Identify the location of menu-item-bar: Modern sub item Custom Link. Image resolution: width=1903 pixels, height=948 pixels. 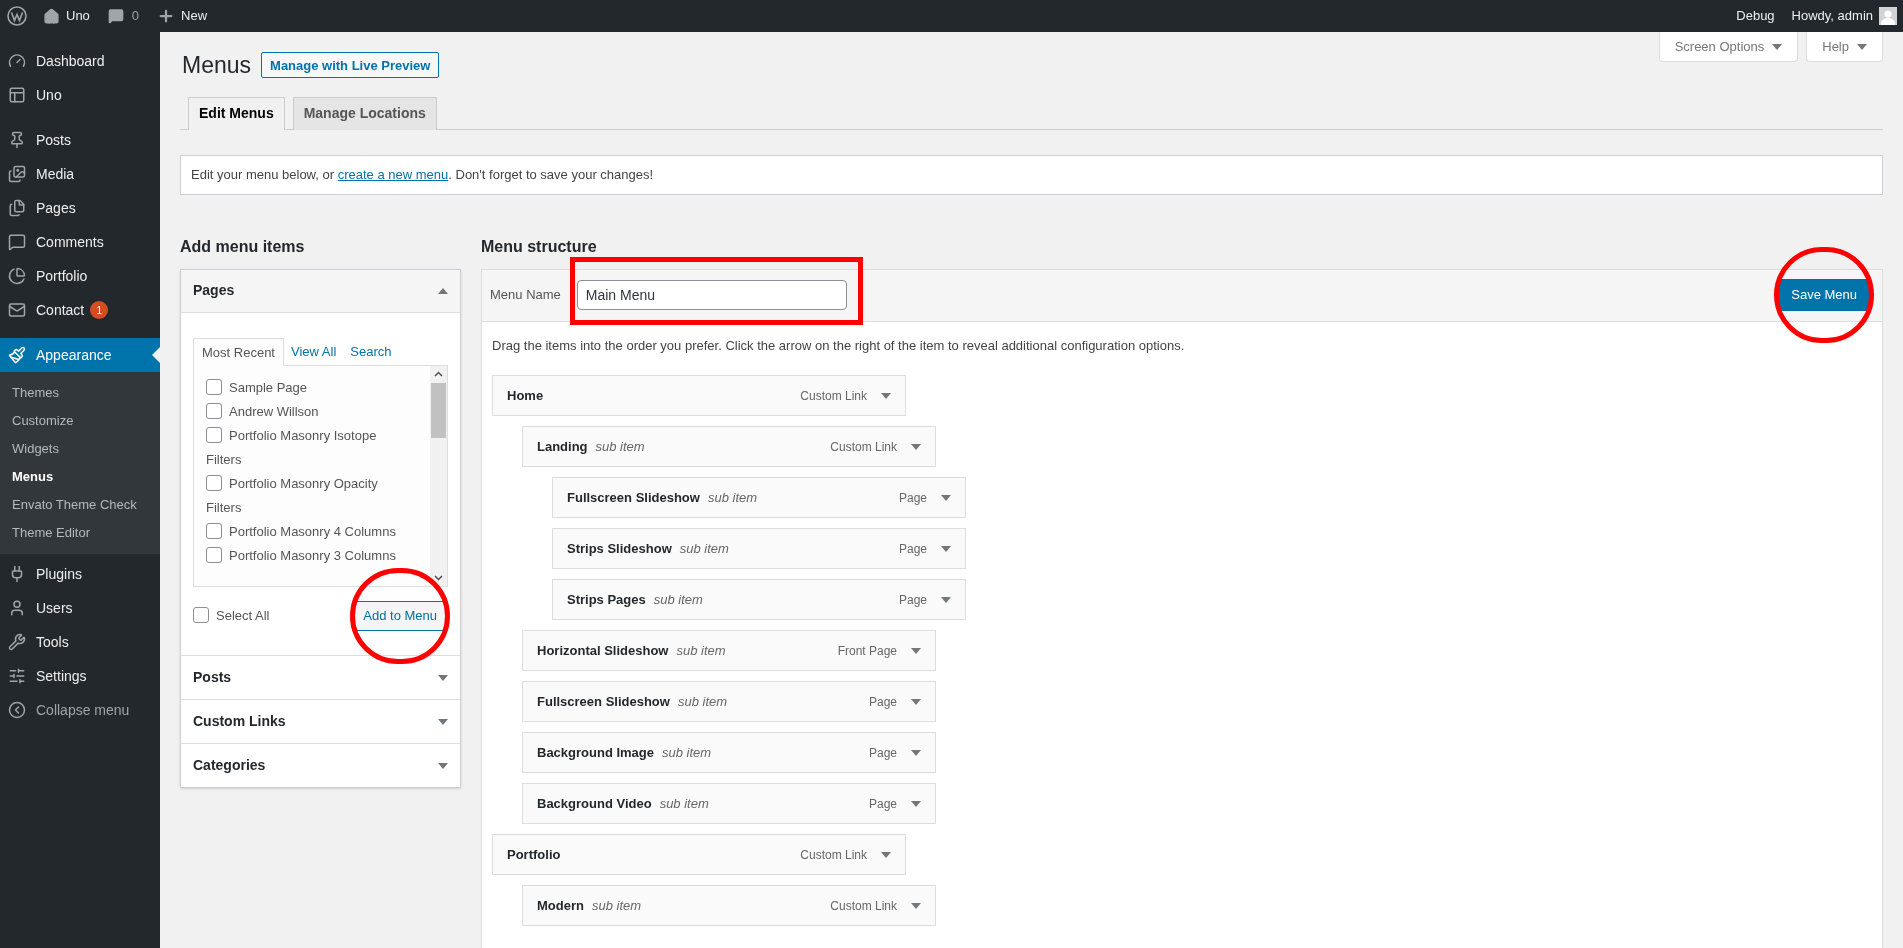
(729, 905).